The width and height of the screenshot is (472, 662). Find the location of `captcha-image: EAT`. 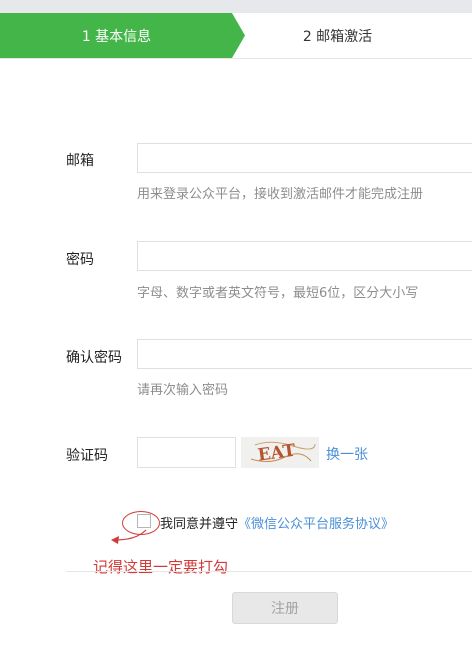

captcha-image: EAT is located at coordinates (280, 452).